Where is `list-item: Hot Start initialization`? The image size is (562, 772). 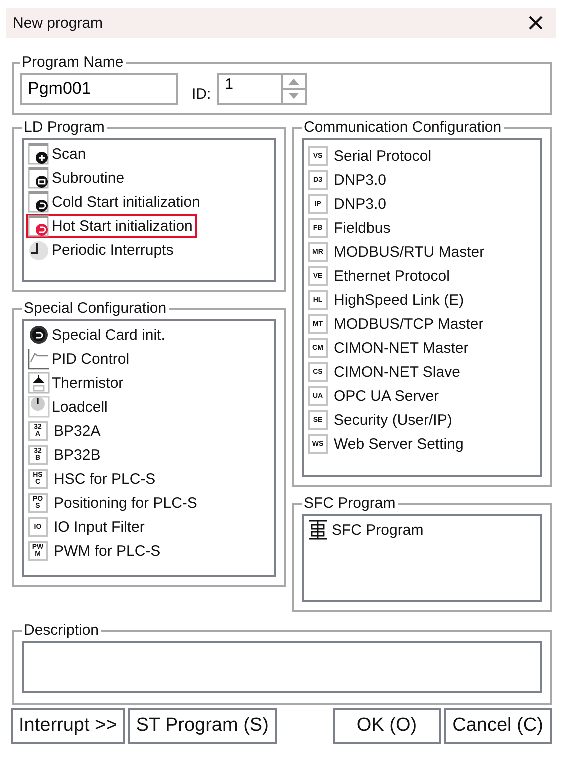 list-item: Hot Start initialization is located at coordinates (111, 226).